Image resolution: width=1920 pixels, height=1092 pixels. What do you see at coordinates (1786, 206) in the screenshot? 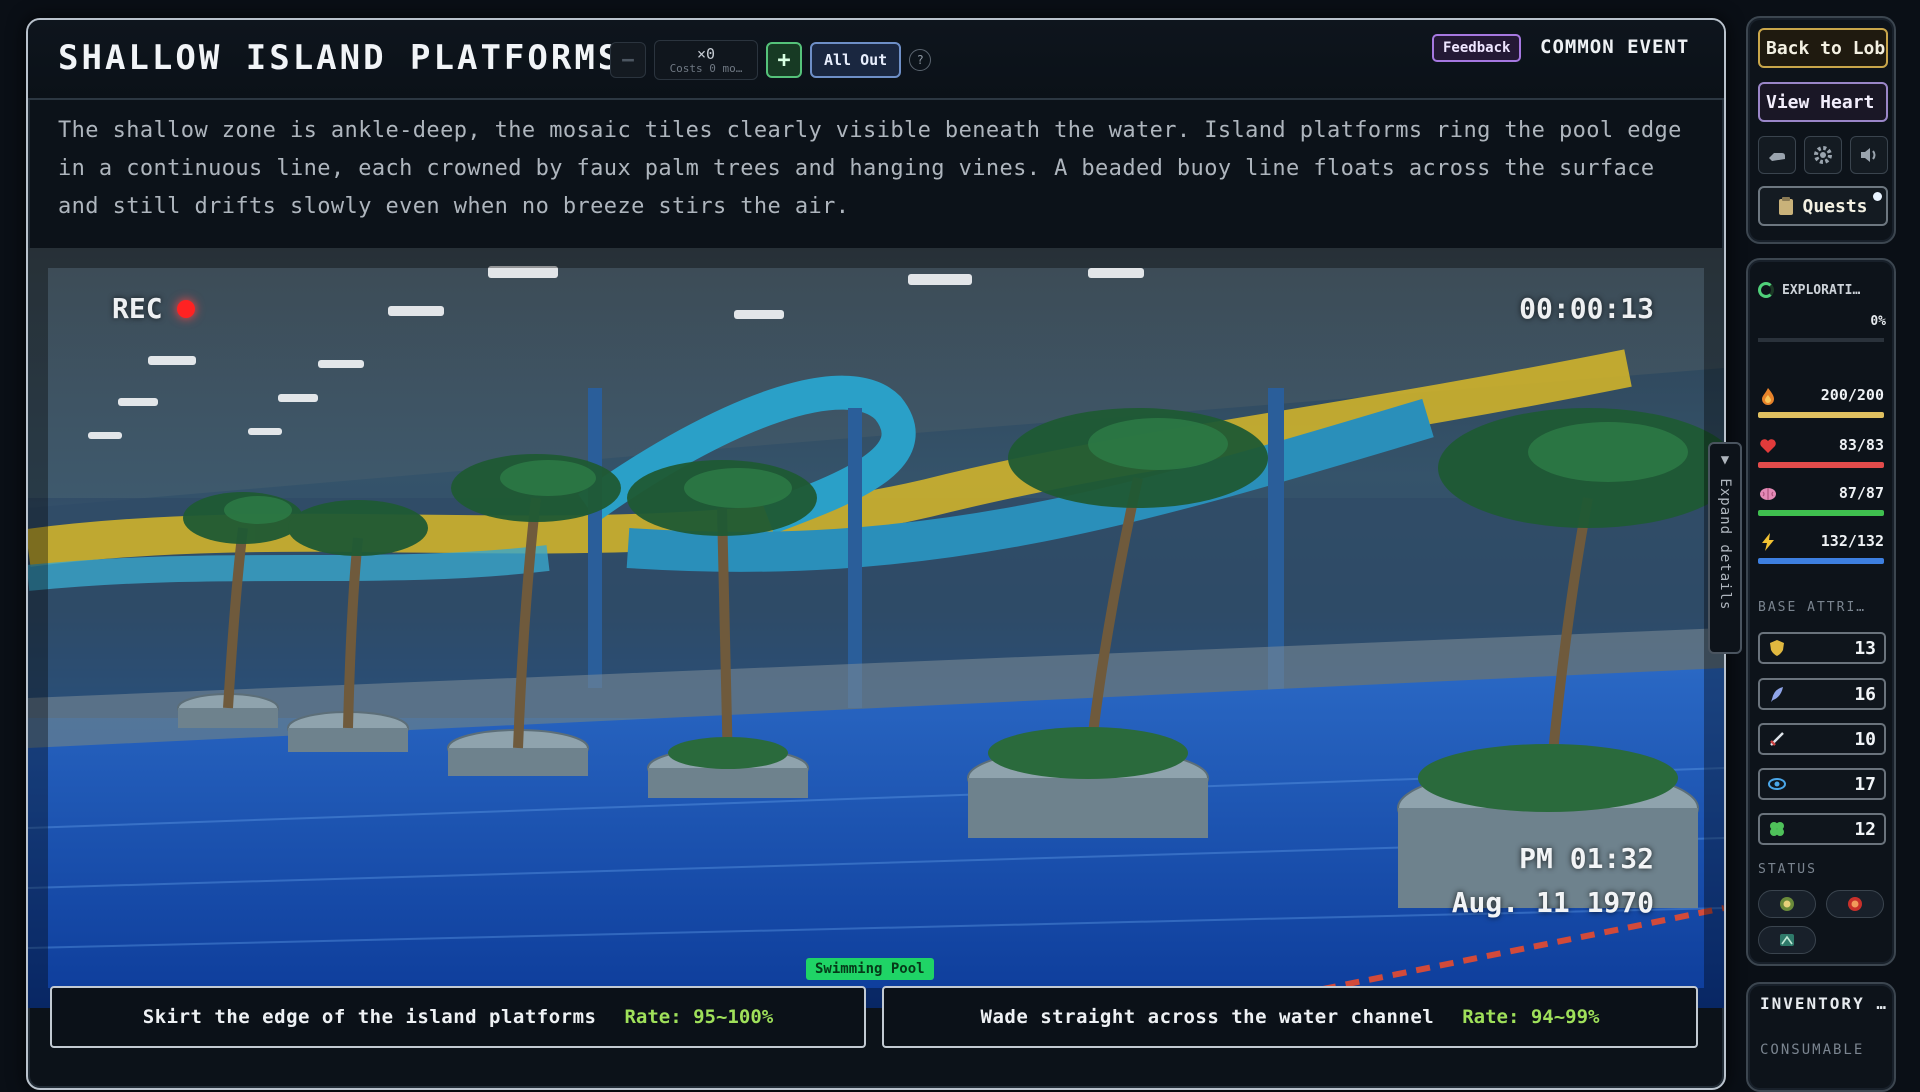
I see `clipboard-icon` at bounding box center [1786, 206].